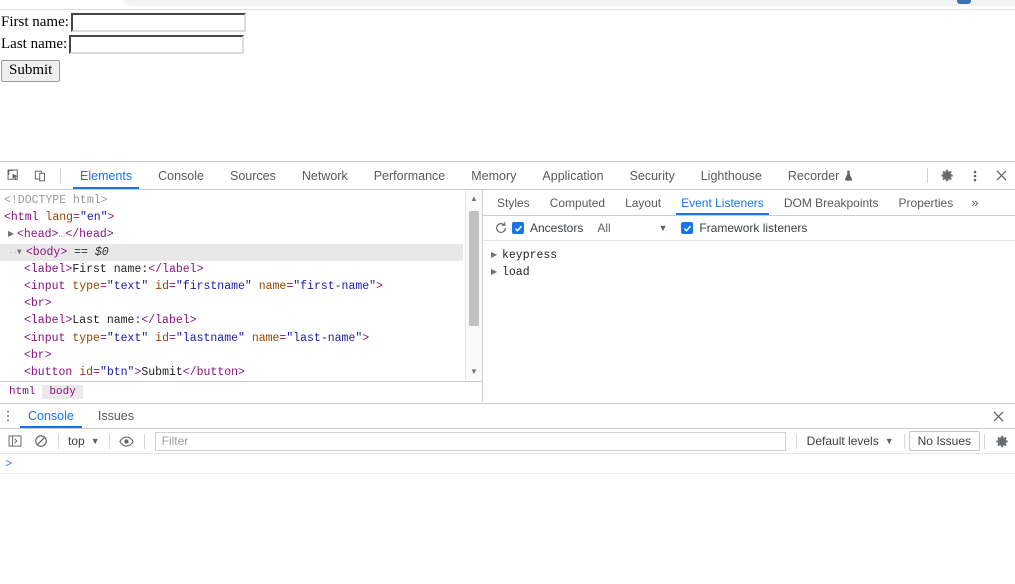  Describe the element at coordinates (632, 228) in the screenshot. I see `event-filter-select: All ▼` at that location.